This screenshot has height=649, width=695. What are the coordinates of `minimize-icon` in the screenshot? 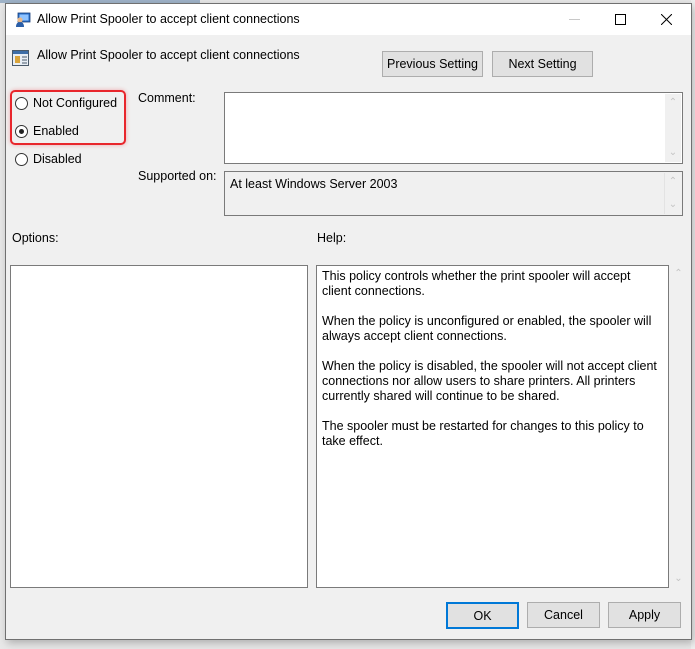 It's located at (574, 19).